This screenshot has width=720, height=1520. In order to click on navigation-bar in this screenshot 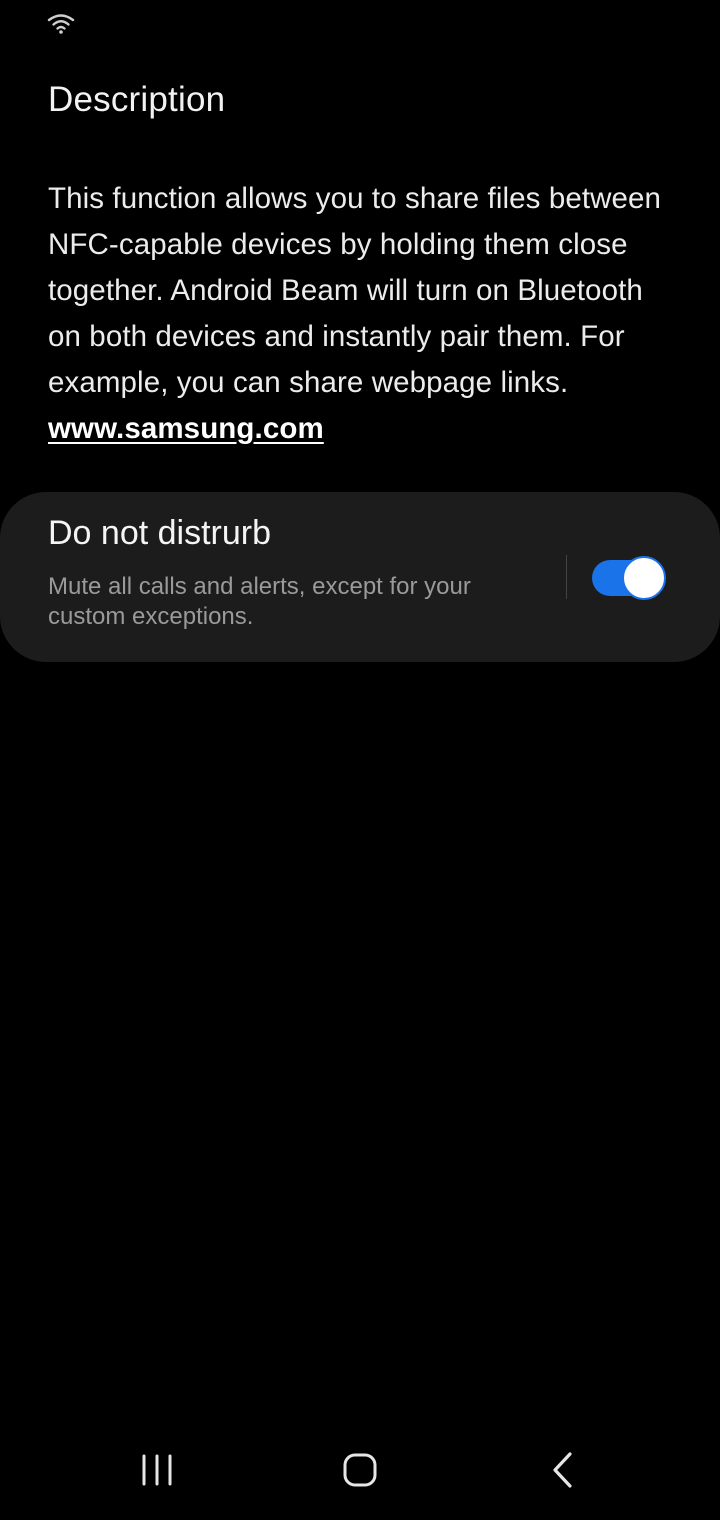, I will do `click(360, 1470)`.